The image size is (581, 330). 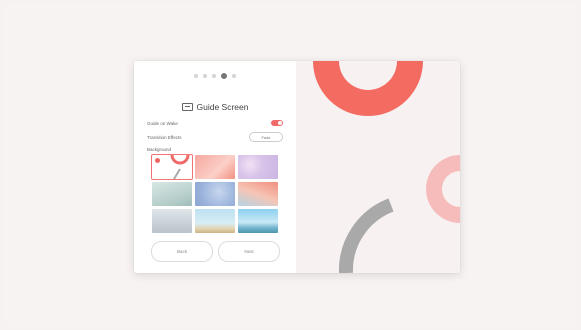 I want to click on background-thumb-bird-flight, so click(x=172, y=221).